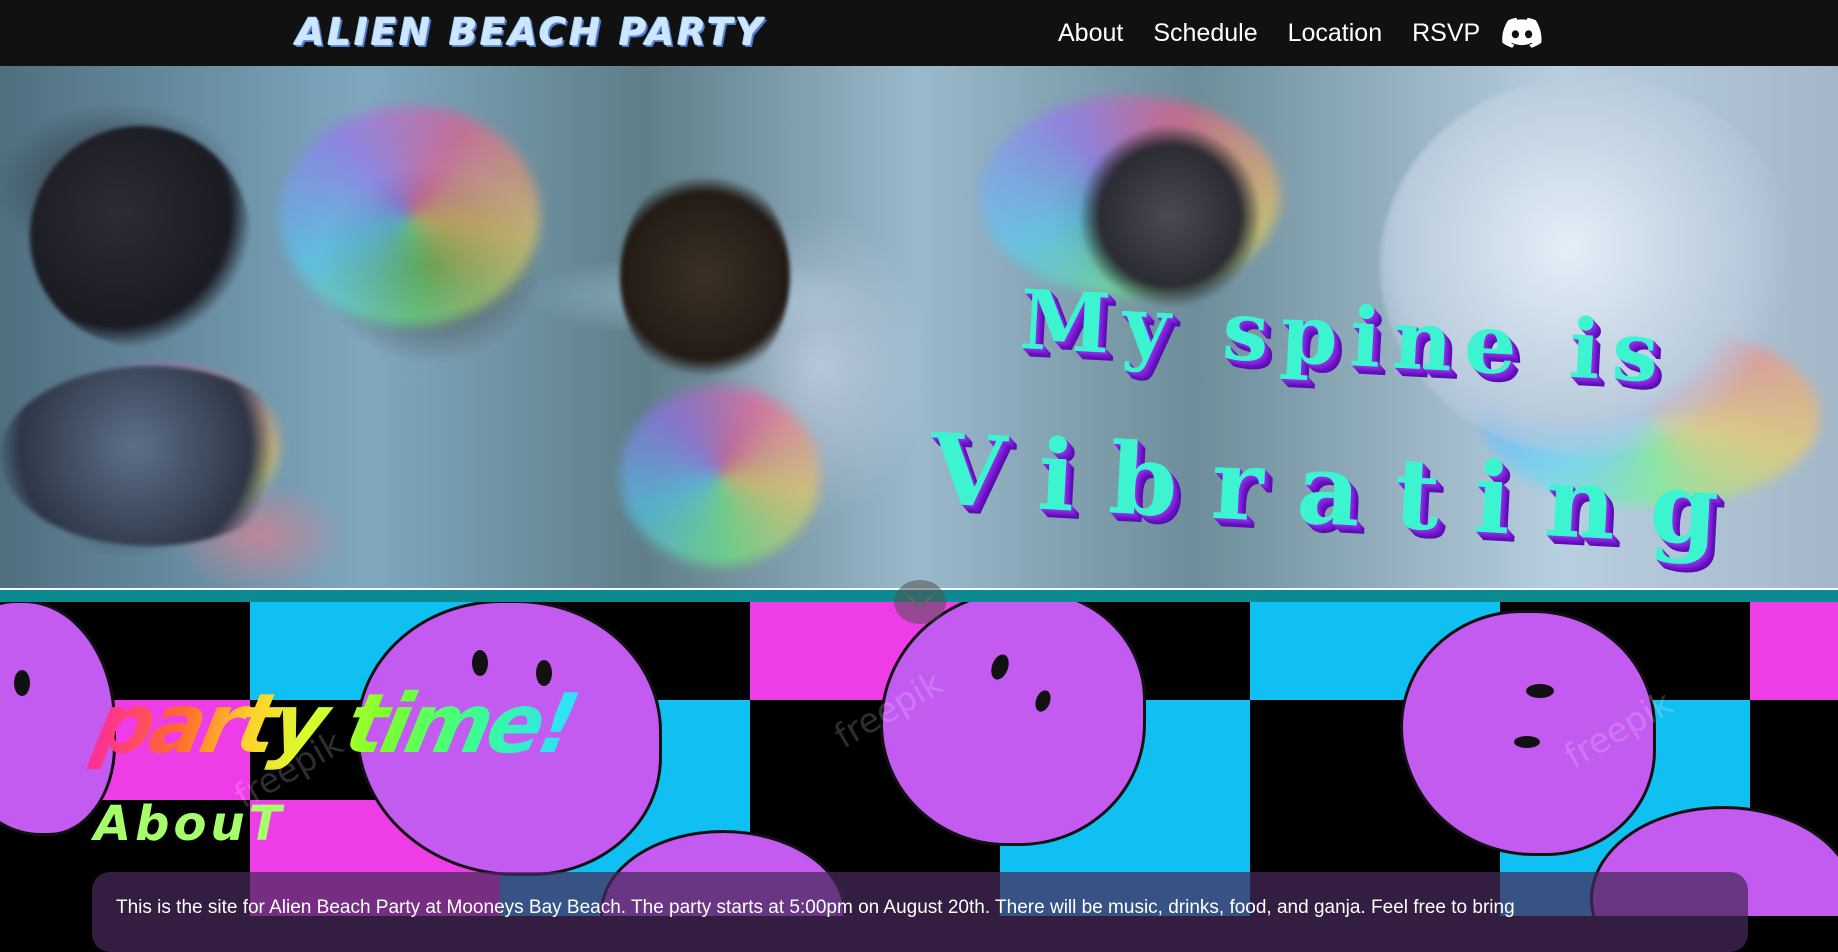  I want to click on nav-link-about: About, so click(1090, 33).